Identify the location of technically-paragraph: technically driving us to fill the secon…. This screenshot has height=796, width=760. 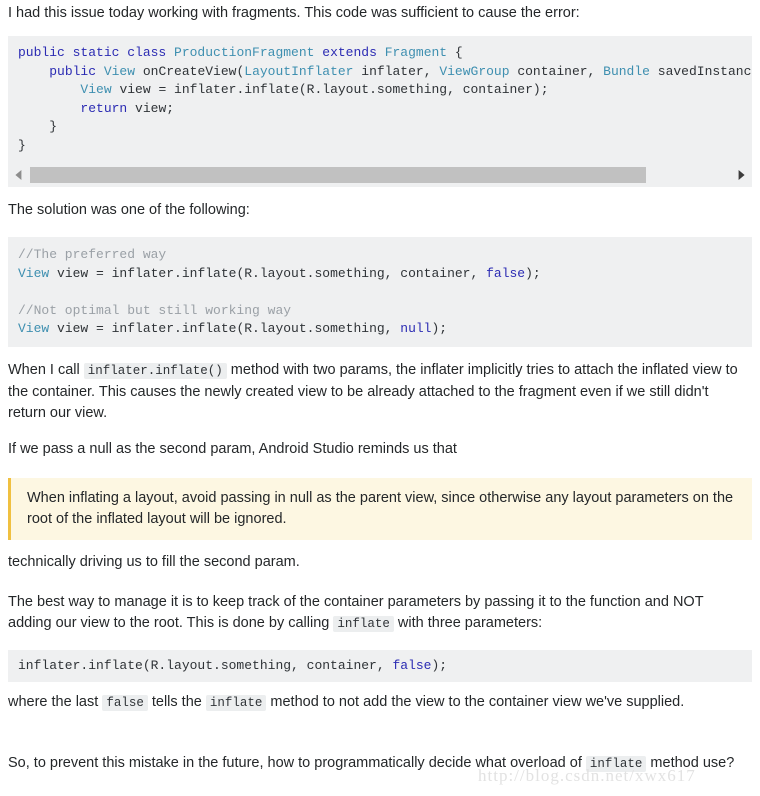
(154, 562).